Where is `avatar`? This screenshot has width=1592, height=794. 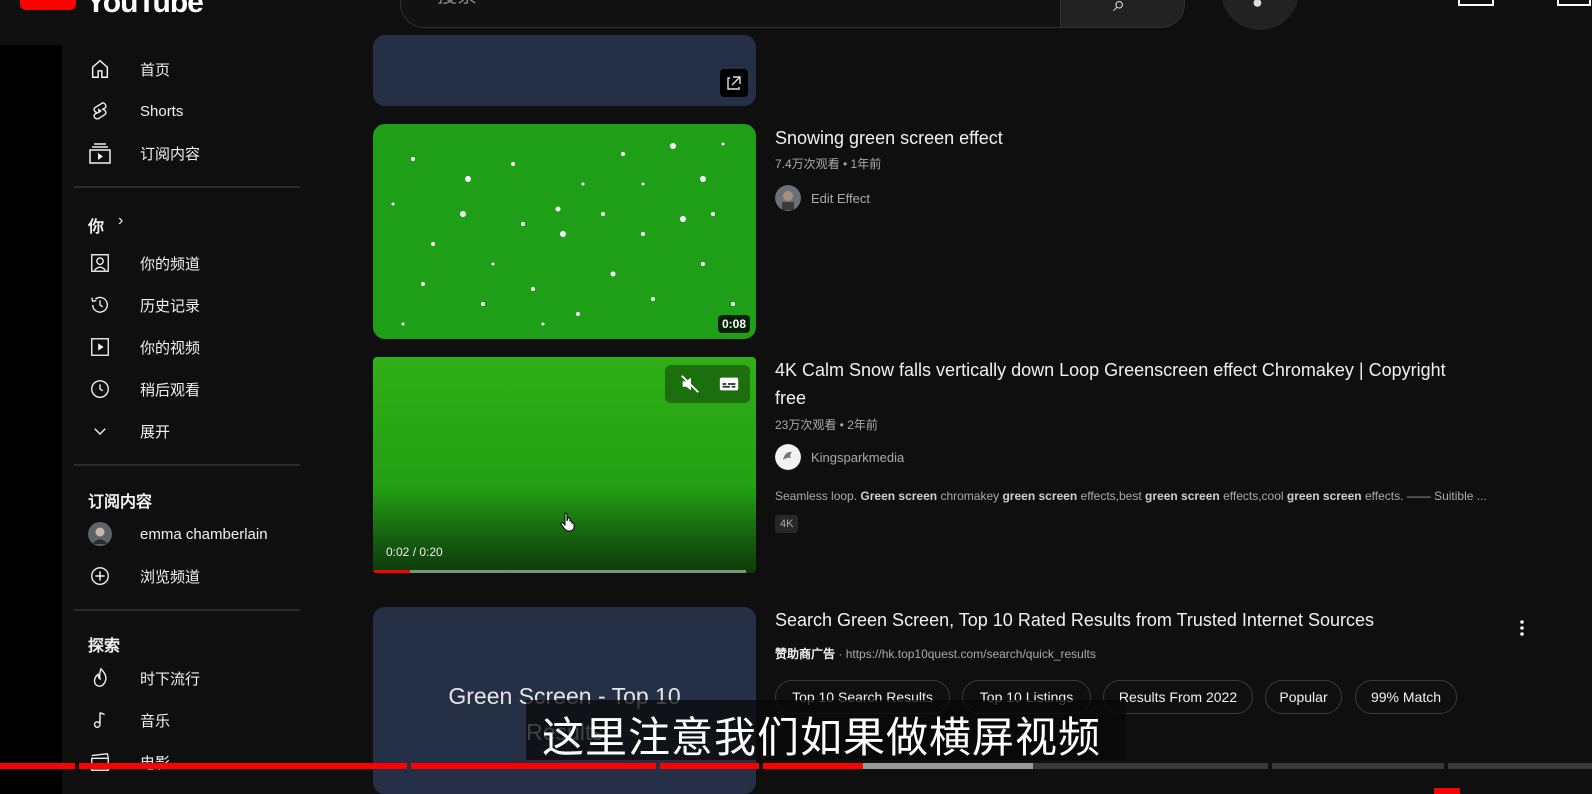 avatar is located at coordinates (100, 534).